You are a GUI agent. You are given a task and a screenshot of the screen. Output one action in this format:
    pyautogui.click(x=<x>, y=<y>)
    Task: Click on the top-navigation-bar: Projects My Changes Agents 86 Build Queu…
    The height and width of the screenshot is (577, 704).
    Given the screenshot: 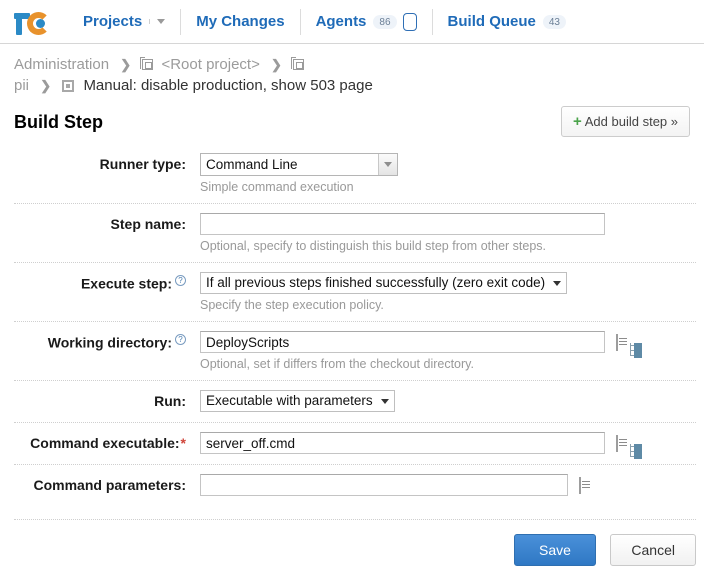 What is the action you would take?
    pyautogui.click(x=352, y=22)
    